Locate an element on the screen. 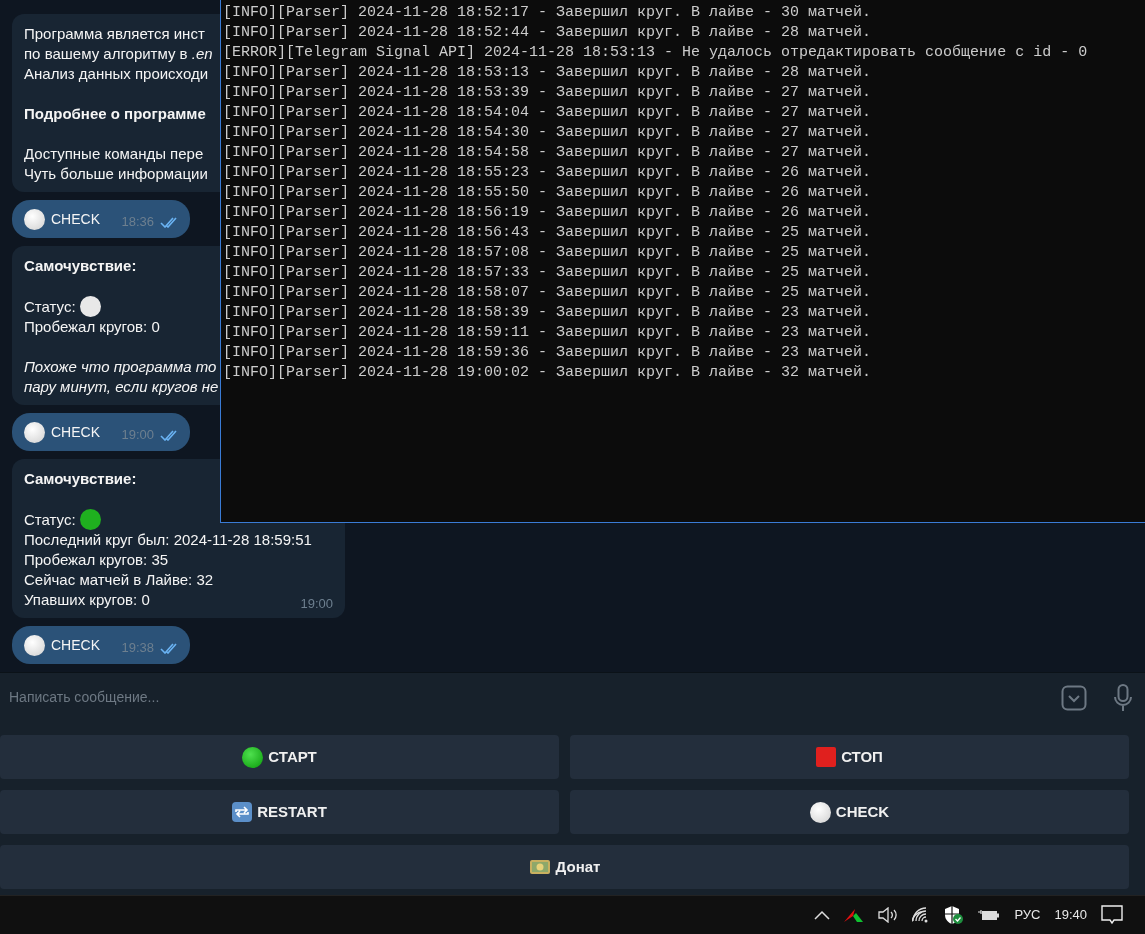  log-line: [INFO][Parser] 2024-11-28 18:58:07 - Завершил круг. В лайве - 25 матчей. is located at coordinates (548, 293).